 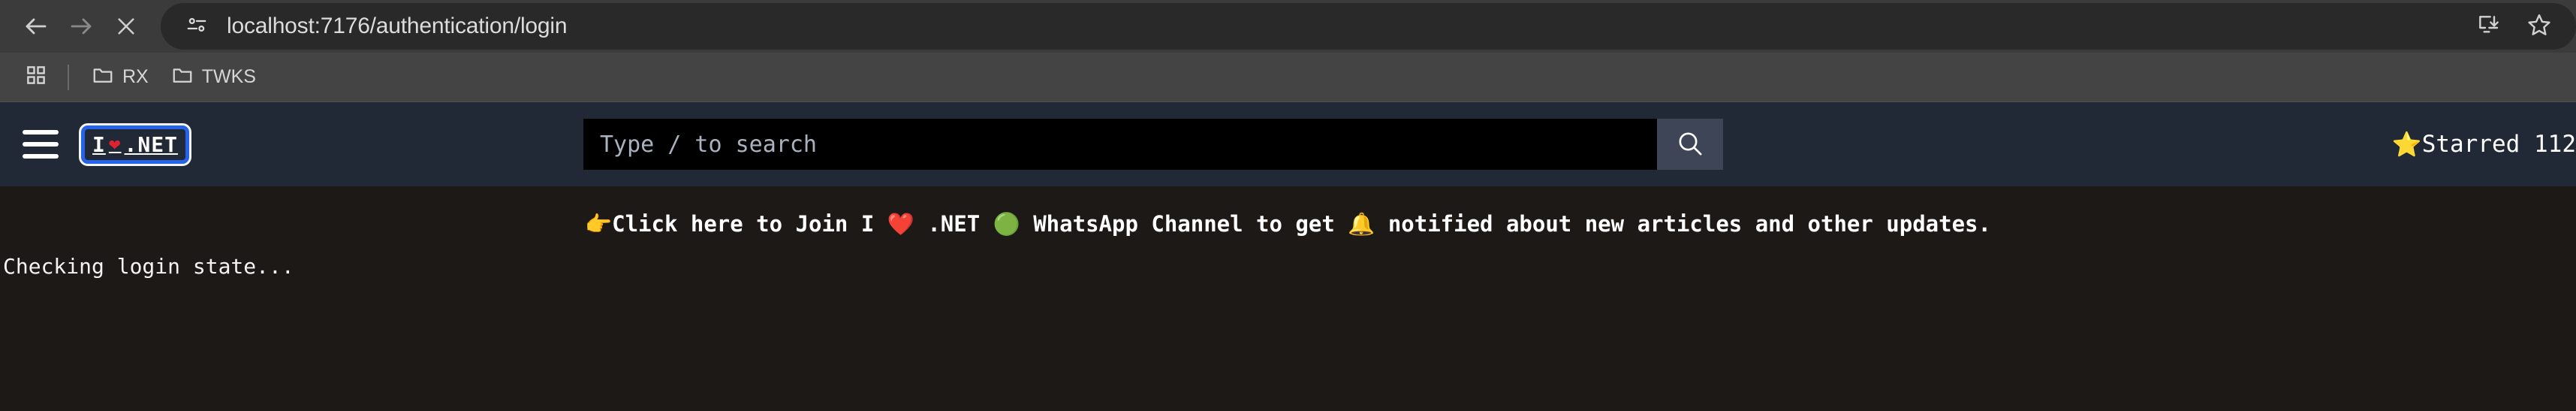 I want to click on close-x-icon, so click(x=126, y=26).